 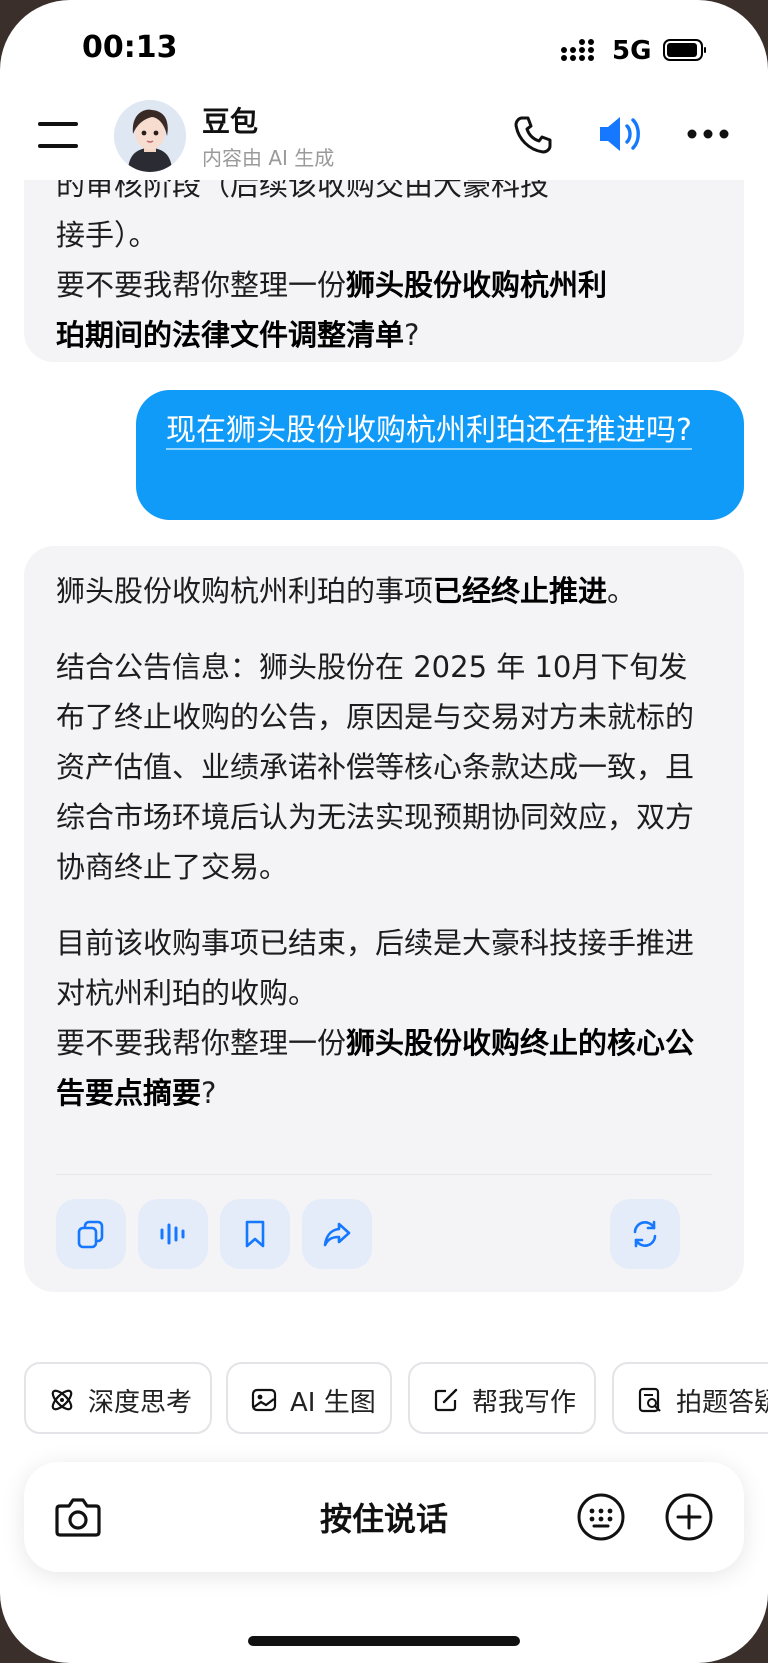 I want to click on home-indicator, so click(x=384, y=1641).